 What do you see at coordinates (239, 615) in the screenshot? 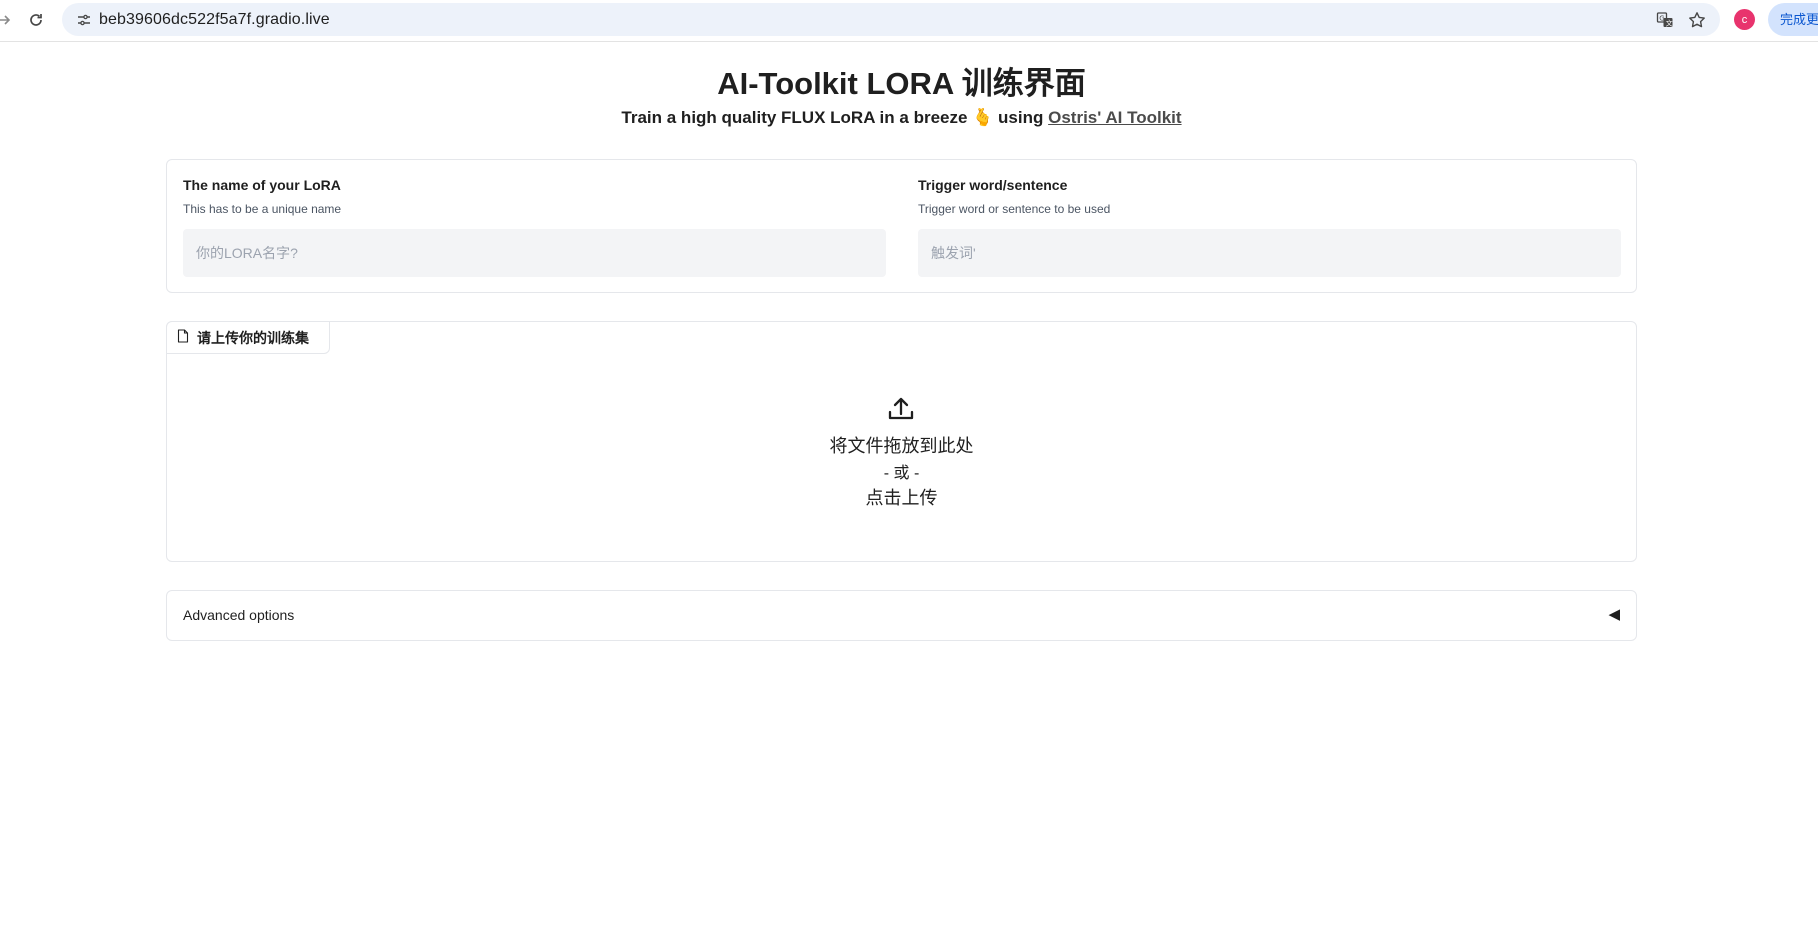
I see `advanced-options-label: Advanced options` at bounding box center [239, 615].